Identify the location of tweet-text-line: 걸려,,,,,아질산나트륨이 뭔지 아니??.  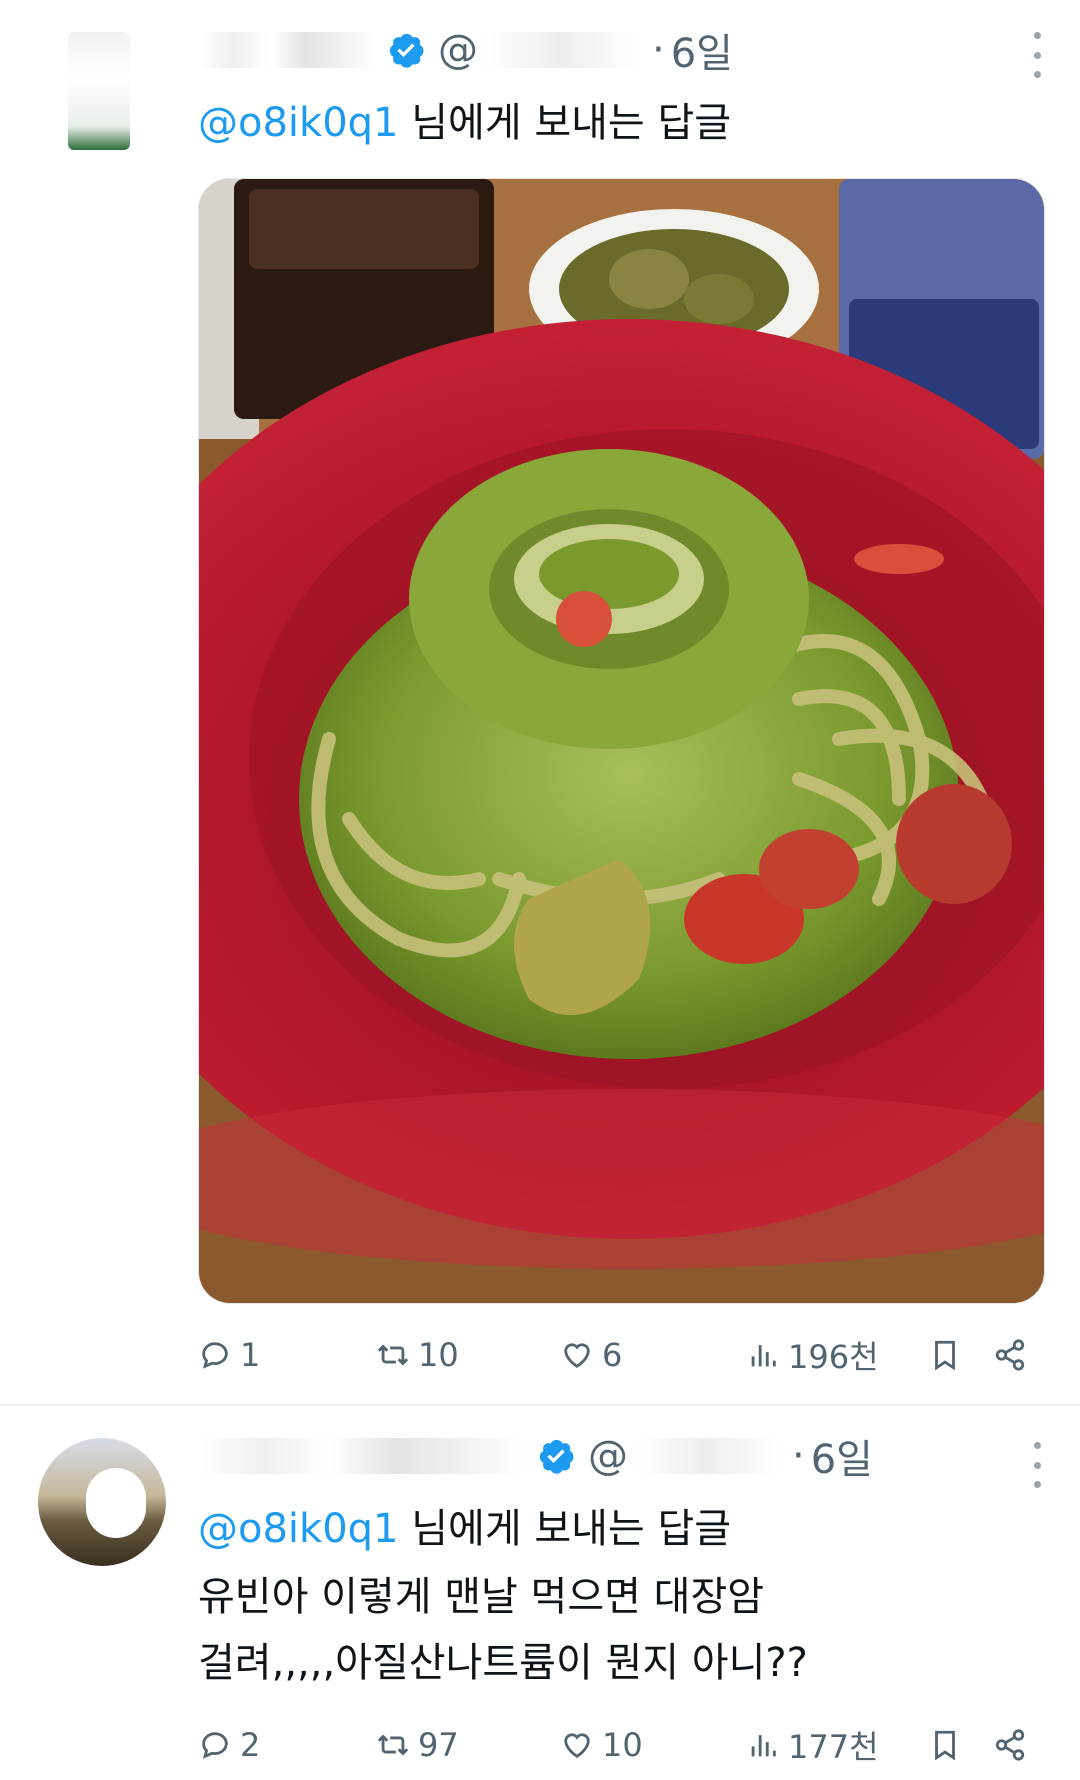
(503, 1663).